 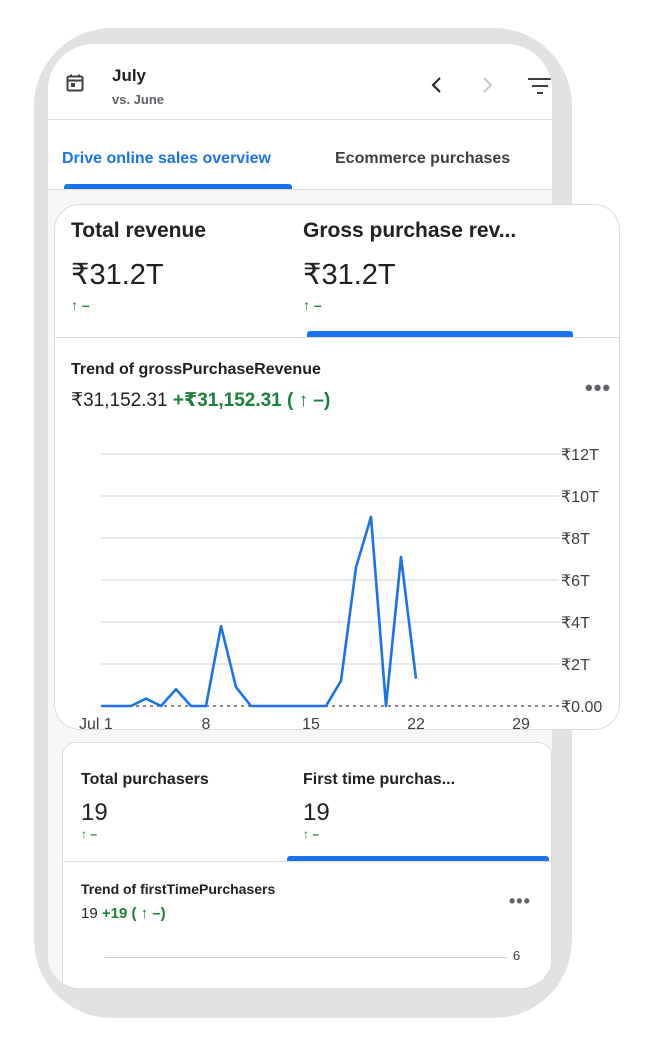 I want to click on x-tick-label: 8, so click(x=206, y=723).